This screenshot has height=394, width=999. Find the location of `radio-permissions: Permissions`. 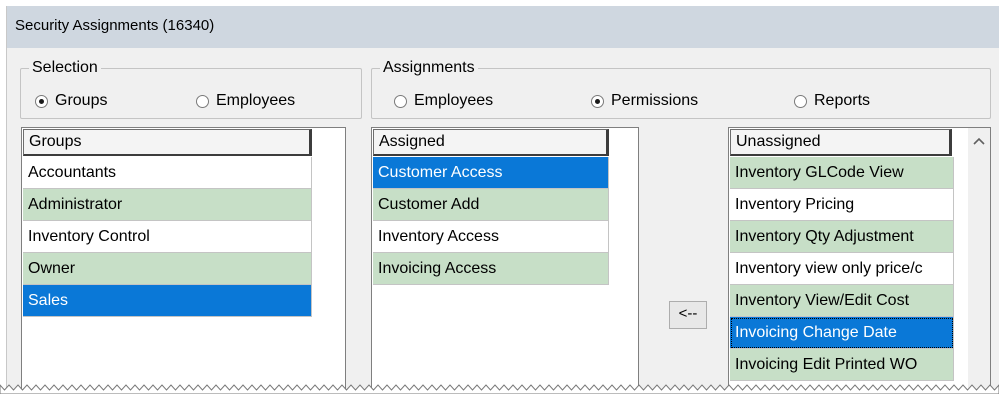

radio-permissions: Permissions is located at coordinates (644, 101).